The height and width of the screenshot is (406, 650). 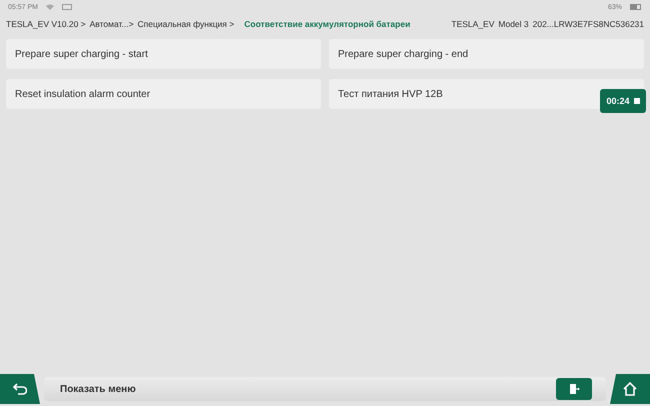 What do you see at coordinates (637, 101) in the screenshot?
I see `stop-icon` at bounding box center [637, 101].